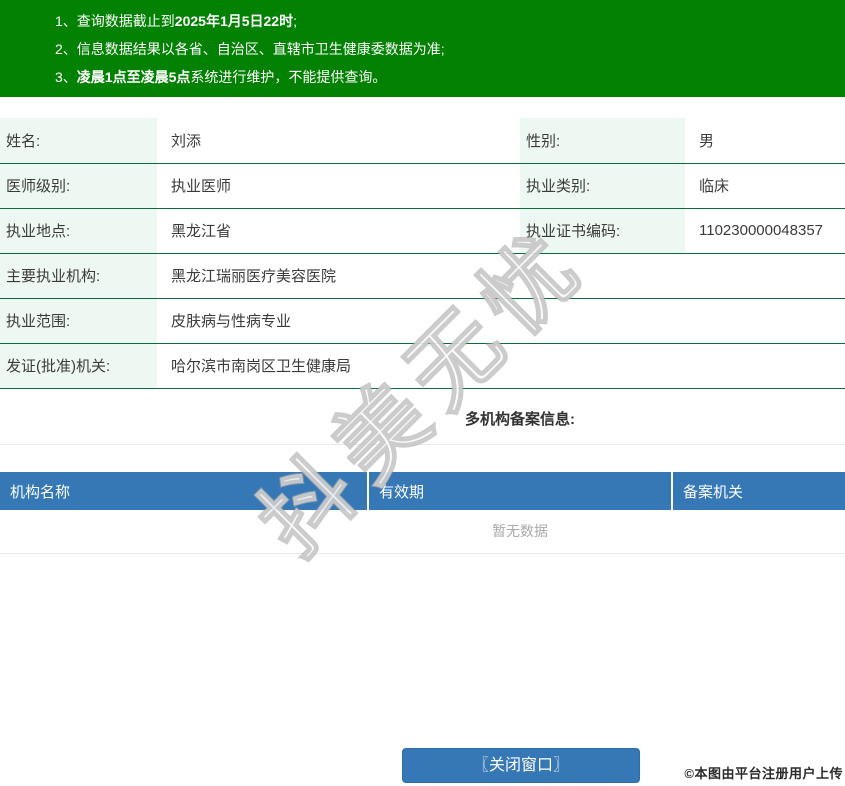 The image size is (845, 786). I want to click on practice-location-value: 黑龙江省, so click(338, 231).